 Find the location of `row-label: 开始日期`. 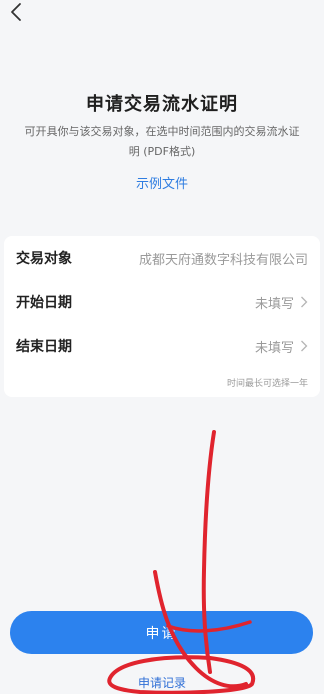

row-label: 开始日期 is located at coordinates (44, 303).